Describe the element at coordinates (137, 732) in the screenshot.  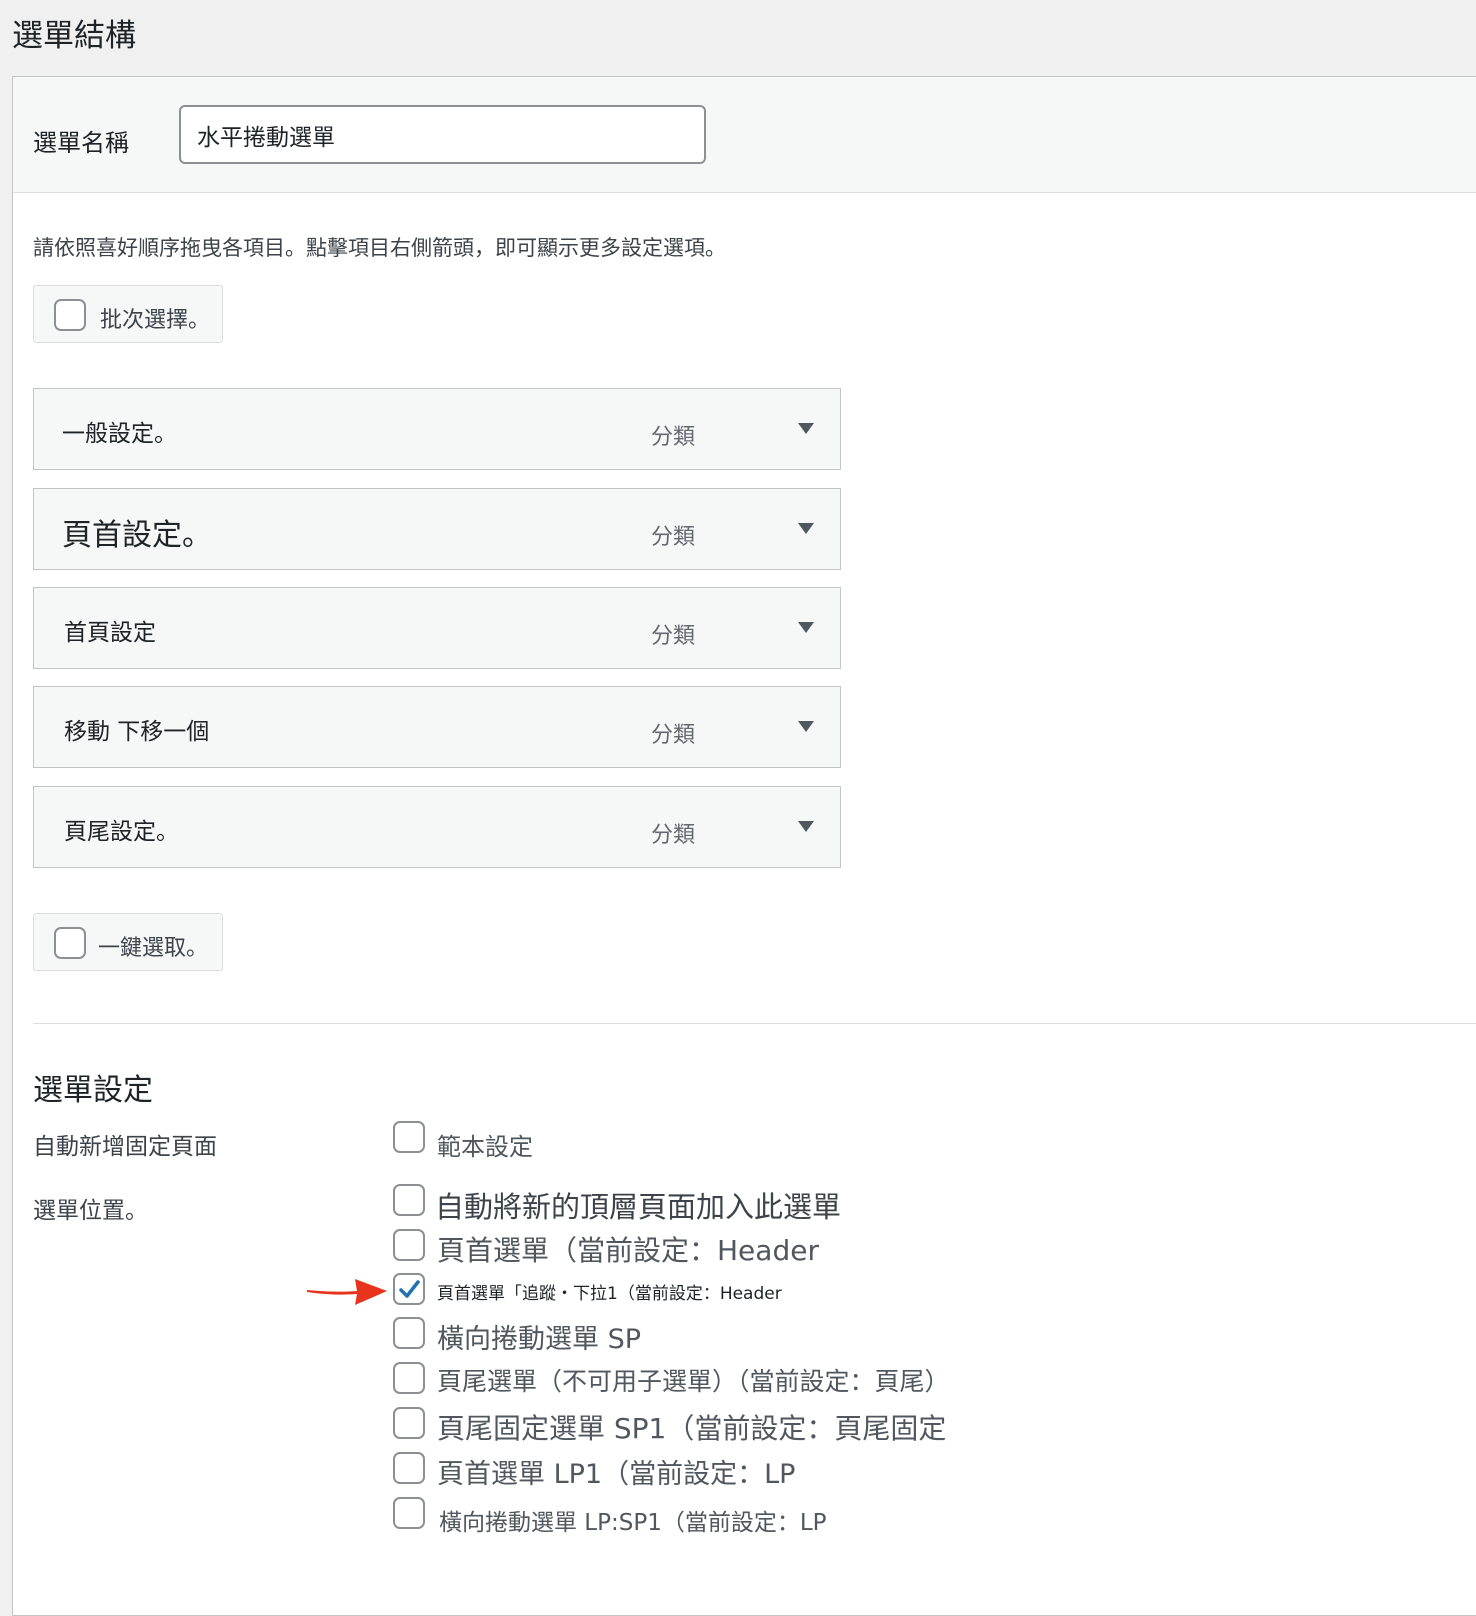
I see `menu-item-title: 移動 下移一個` at that location.